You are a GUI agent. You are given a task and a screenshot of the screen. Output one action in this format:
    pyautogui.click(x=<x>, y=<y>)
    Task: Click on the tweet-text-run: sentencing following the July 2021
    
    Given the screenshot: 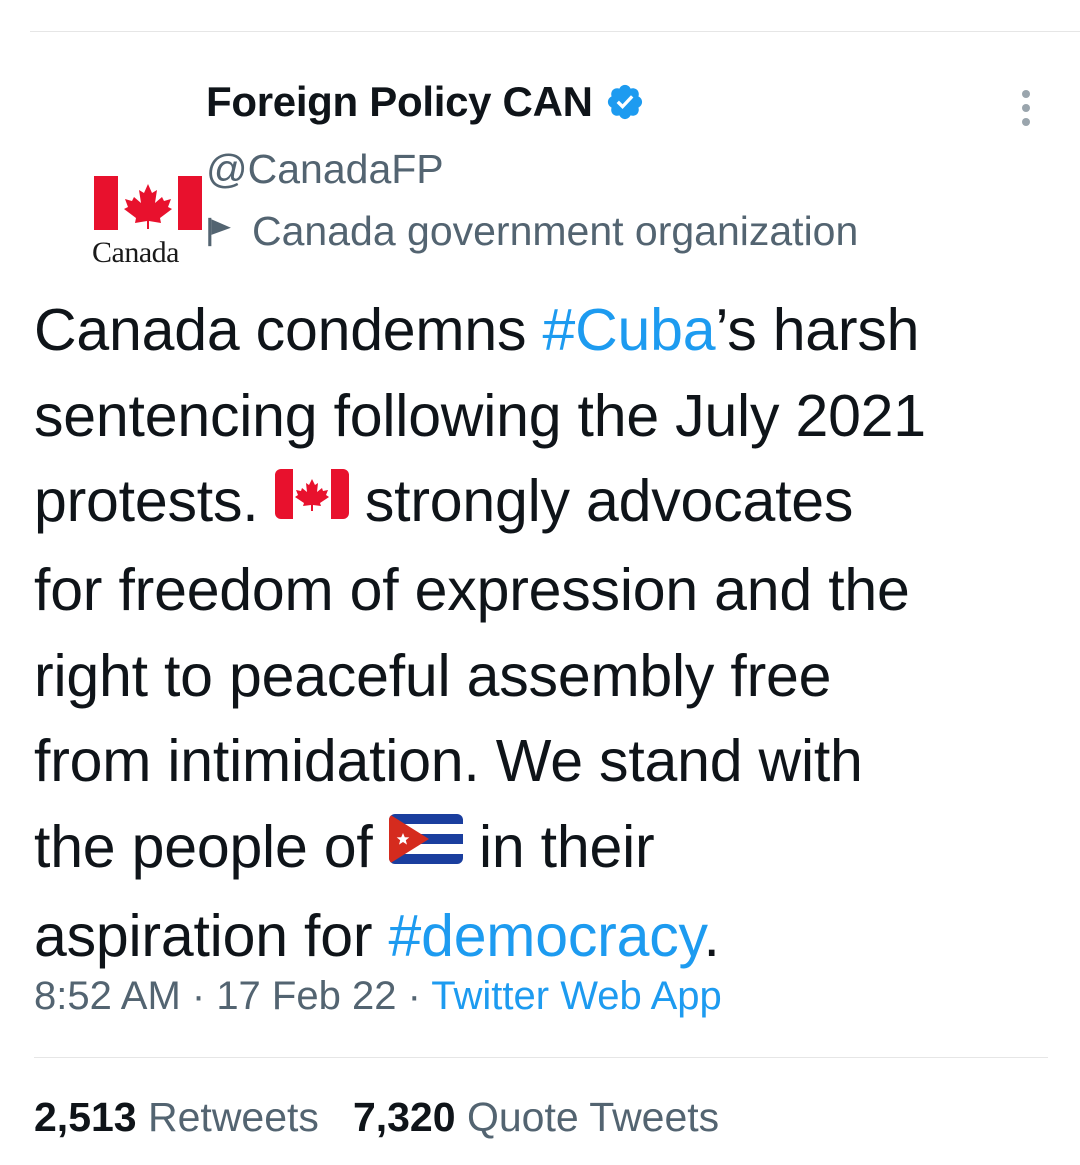 What is the action you would take?
    pyautogui.click(x=480, y=415)
    